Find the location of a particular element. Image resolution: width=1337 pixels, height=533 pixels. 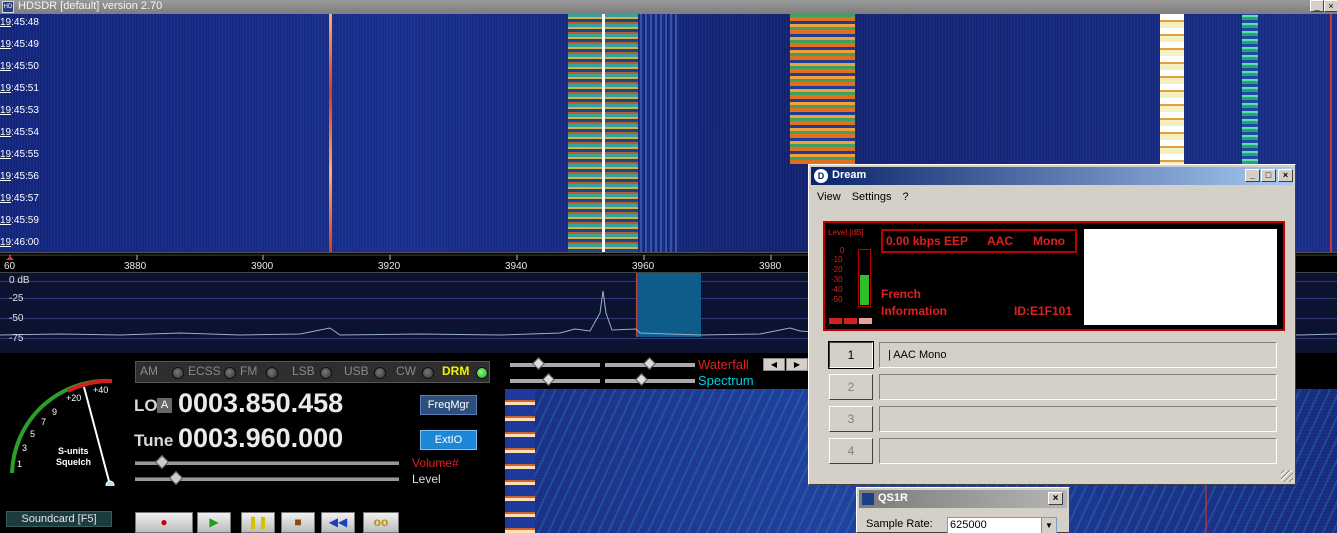

freqmgr-button: FreqMgr is located at coordinates (448, 405).